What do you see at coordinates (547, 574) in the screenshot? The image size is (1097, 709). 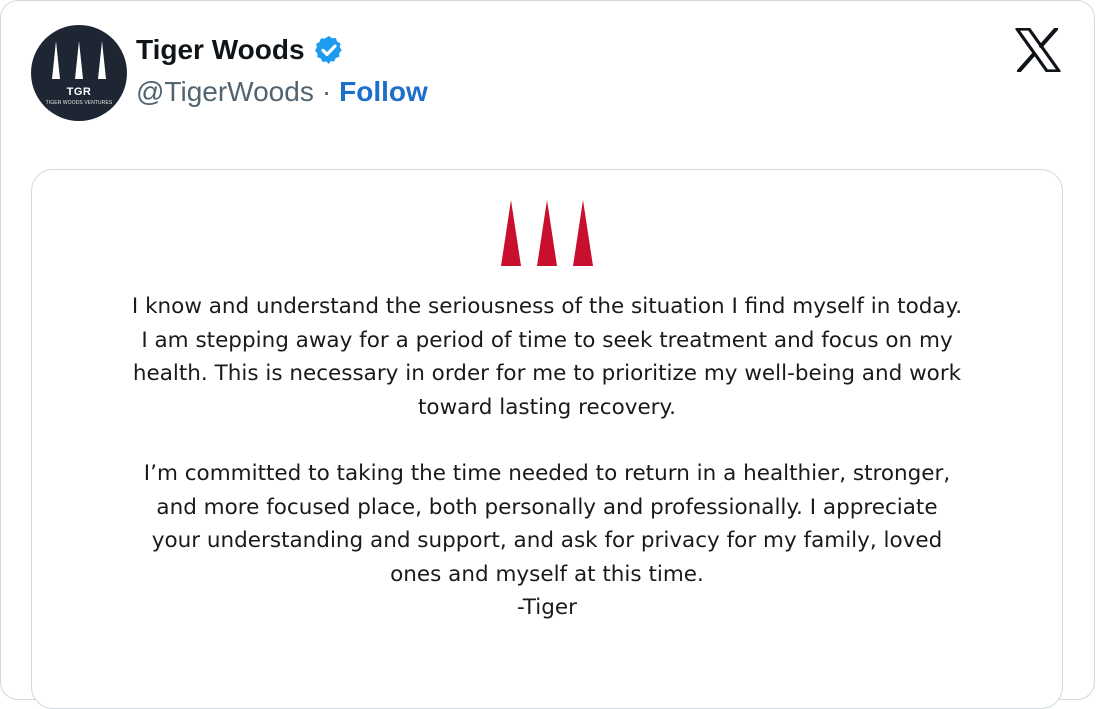 I see `statement-line: ones and myself at this time.` at bounding box center [547, 574].